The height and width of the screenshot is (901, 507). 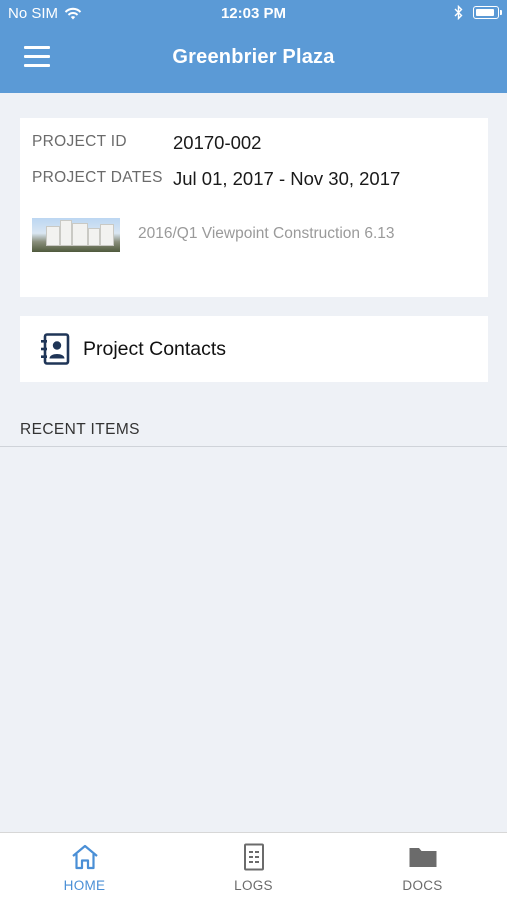 I want to click on home-icon, so click(x=85, y=857).